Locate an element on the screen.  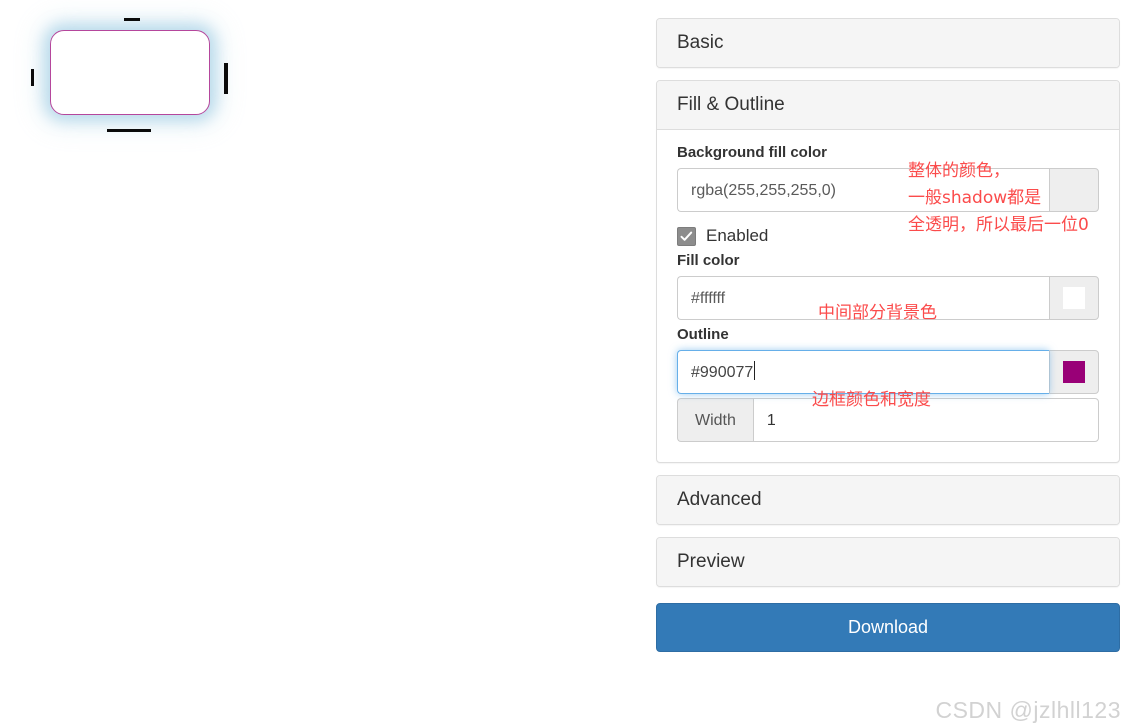
background-fill-color-label: Background fill color is located at coordinates (752, 152).